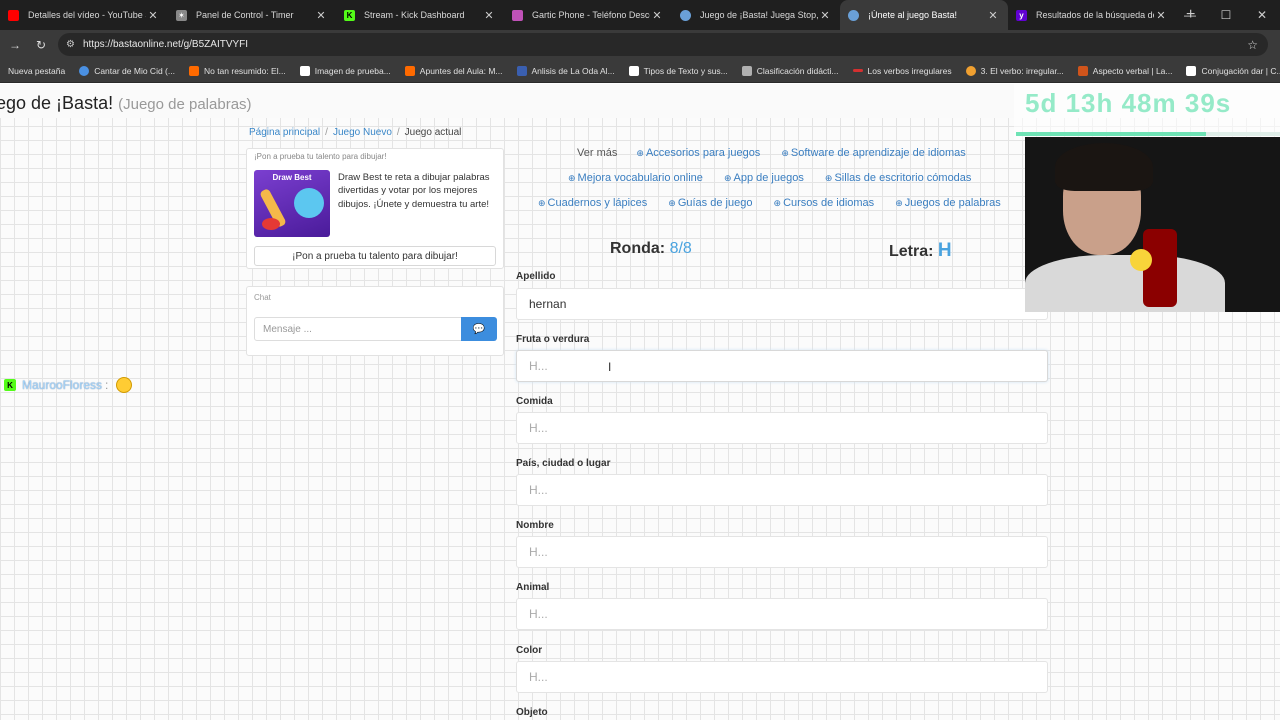 The image size is (1280, 720). Describe the element at coordinates (873, 153) in the screenshot. I see `sponsored-link: ⊕ Software de aprendizaje de idiomas` at that location.